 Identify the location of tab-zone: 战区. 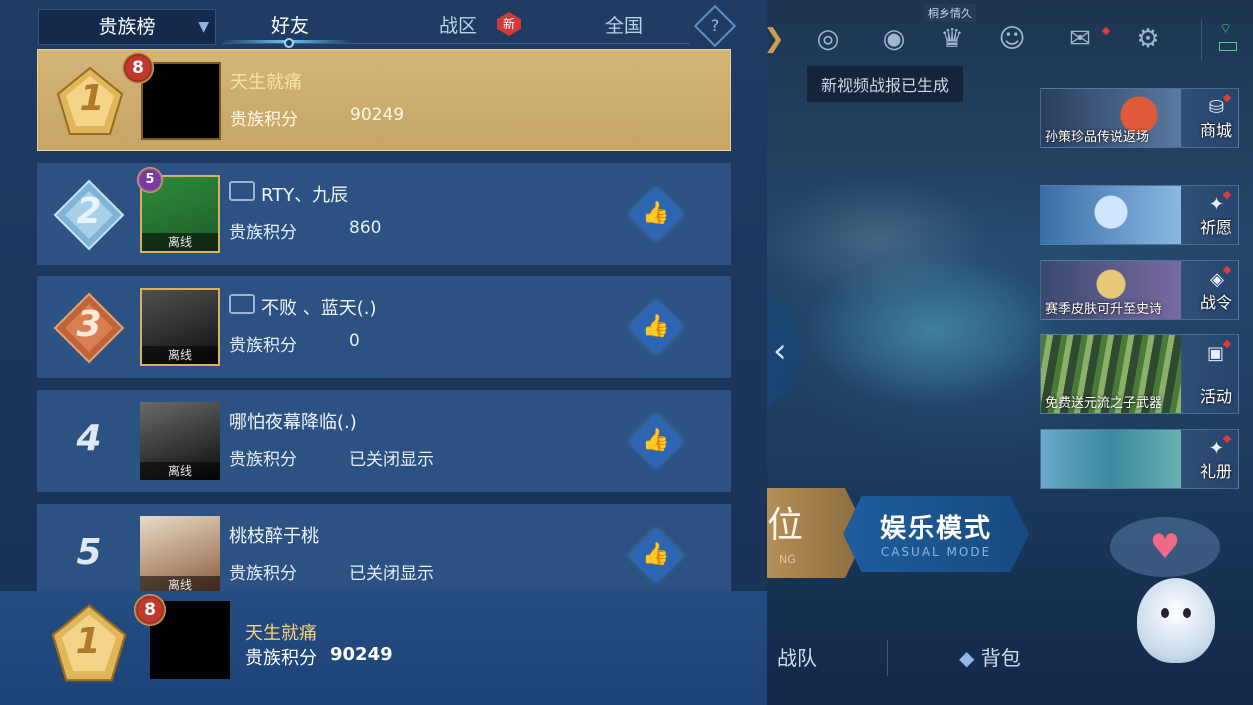
(458, 27).